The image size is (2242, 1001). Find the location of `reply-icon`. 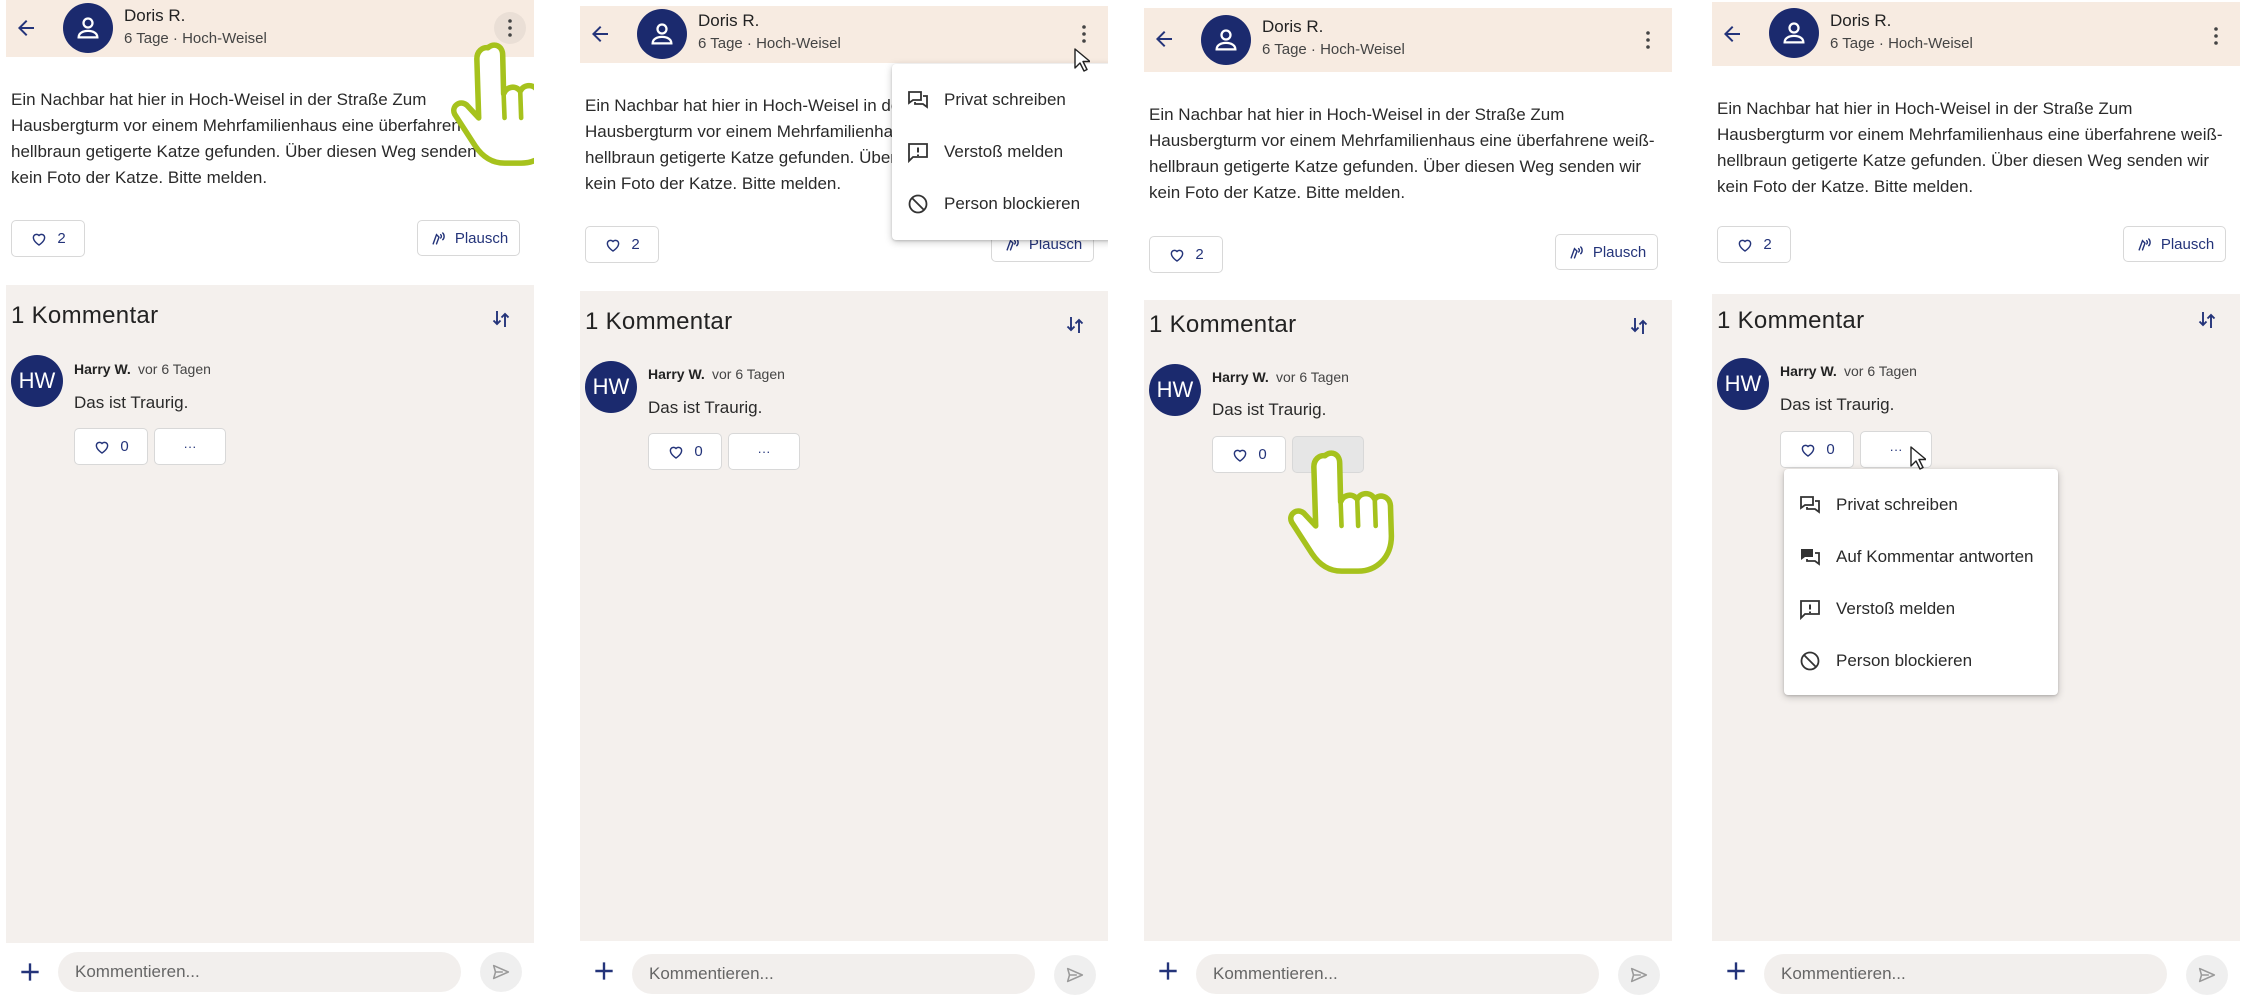

reply-icon is located at coordinates (1810, 557).